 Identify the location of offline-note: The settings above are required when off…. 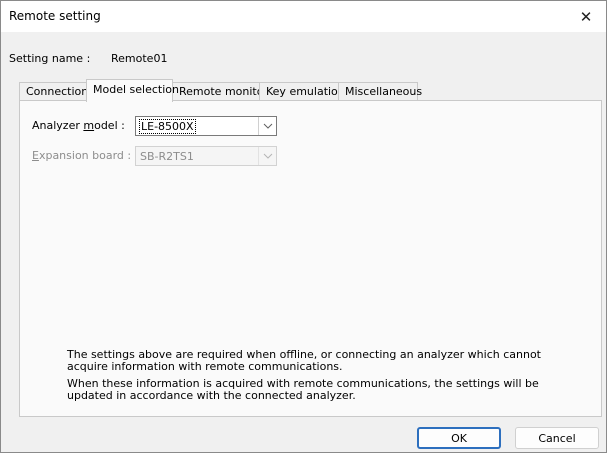
(304, 360).